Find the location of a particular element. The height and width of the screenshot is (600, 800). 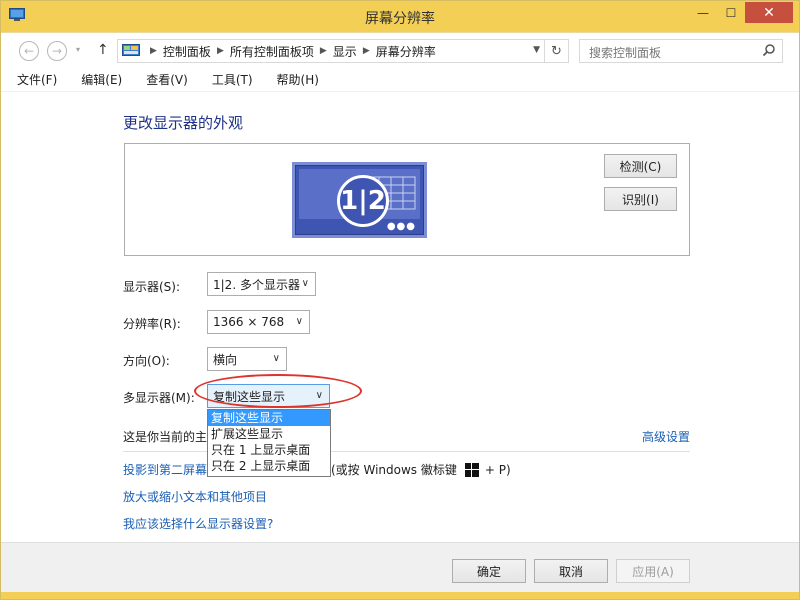

title-bar: 屏幕分辨率 — ☐ ✕ is located at coordinates (400, 16).